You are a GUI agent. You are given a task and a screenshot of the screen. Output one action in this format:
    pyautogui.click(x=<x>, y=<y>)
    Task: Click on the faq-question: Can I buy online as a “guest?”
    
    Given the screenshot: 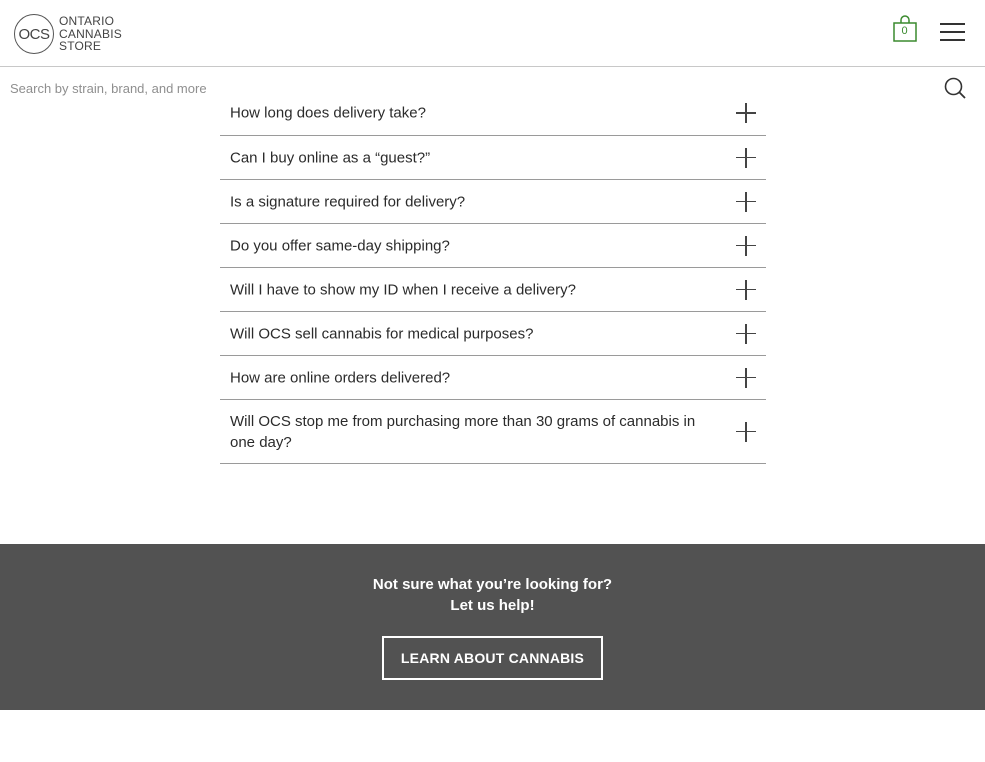 What is the action you would take?
    pyautogui.click(x=330, y=157)
    